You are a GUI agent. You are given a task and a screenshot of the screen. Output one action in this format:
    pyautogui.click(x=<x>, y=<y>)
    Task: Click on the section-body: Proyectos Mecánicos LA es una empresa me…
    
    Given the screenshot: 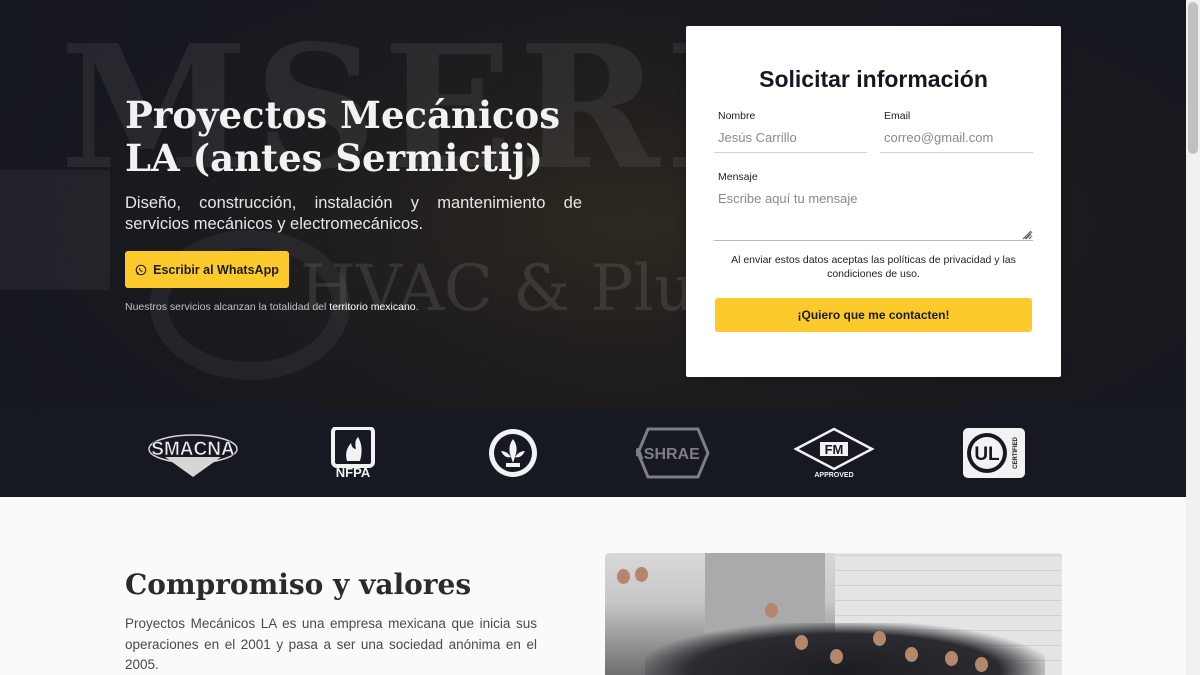 What is the action you would take?
    pyautogui.click(x=331, y=644)
    